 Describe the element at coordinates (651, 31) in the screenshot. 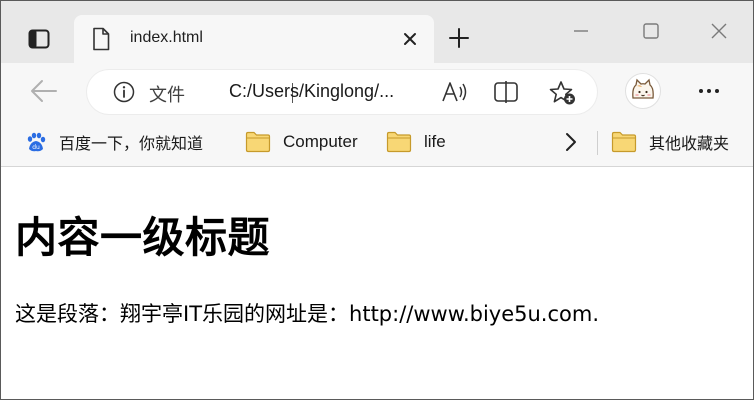

I see `maximize-icon` at that location.